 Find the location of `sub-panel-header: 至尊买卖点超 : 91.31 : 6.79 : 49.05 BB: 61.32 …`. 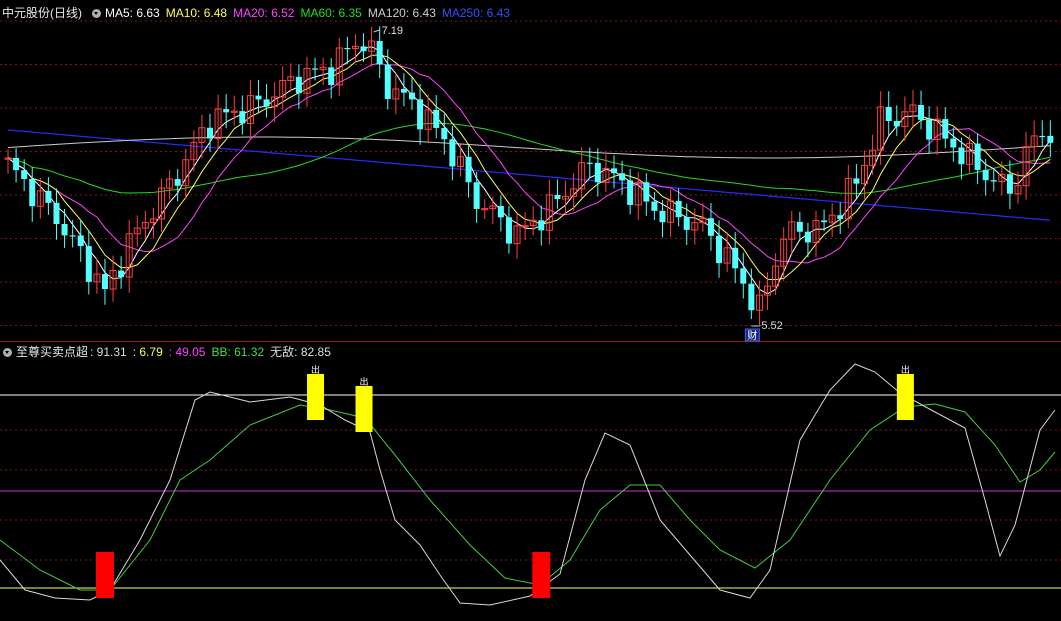

sub-panel-header: 至尊买卖点超 : 91.31 : 6.79 : 49.05 BB: 61.32 … is located at coordinates (168, 352).